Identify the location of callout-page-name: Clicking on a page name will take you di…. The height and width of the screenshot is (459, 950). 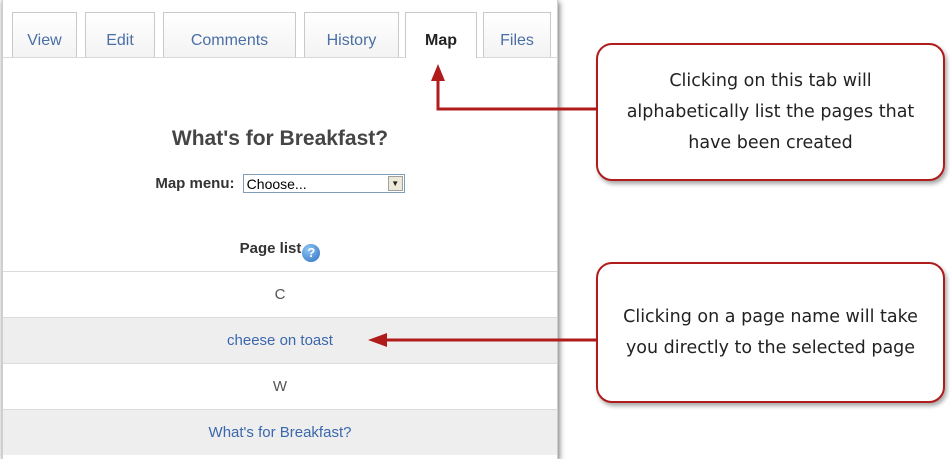
(770, 332).